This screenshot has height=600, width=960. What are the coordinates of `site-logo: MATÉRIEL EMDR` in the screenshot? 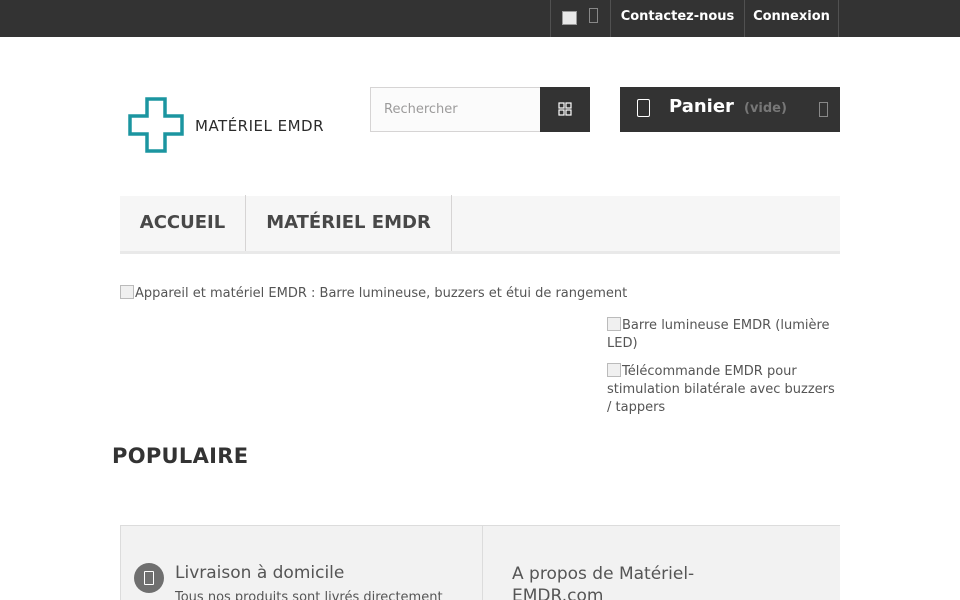 It's located at (233, 126).